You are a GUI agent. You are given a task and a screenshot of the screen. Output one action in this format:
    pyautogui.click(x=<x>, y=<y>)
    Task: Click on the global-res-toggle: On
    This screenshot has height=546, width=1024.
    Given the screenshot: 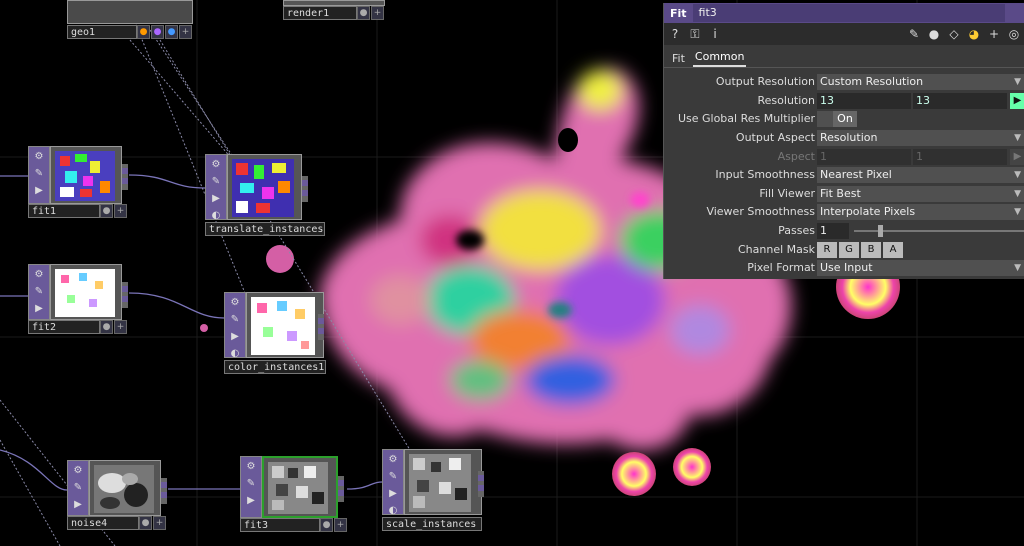 What is the action you would take?
    pyautogui.click(x=837, y=119)
    